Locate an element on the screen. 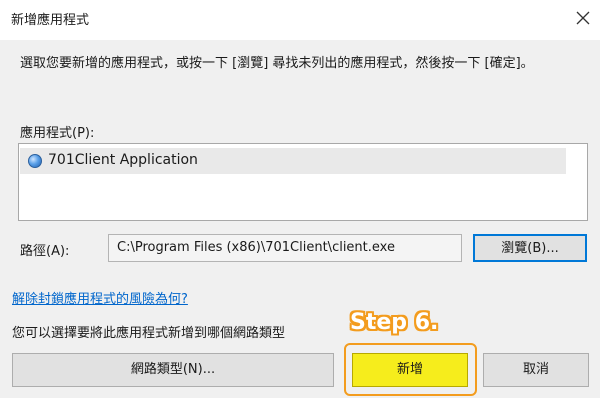 The height and width of the screenshot is (398, 600). add-button-label: 新增 is located at coordinates (409, 369).